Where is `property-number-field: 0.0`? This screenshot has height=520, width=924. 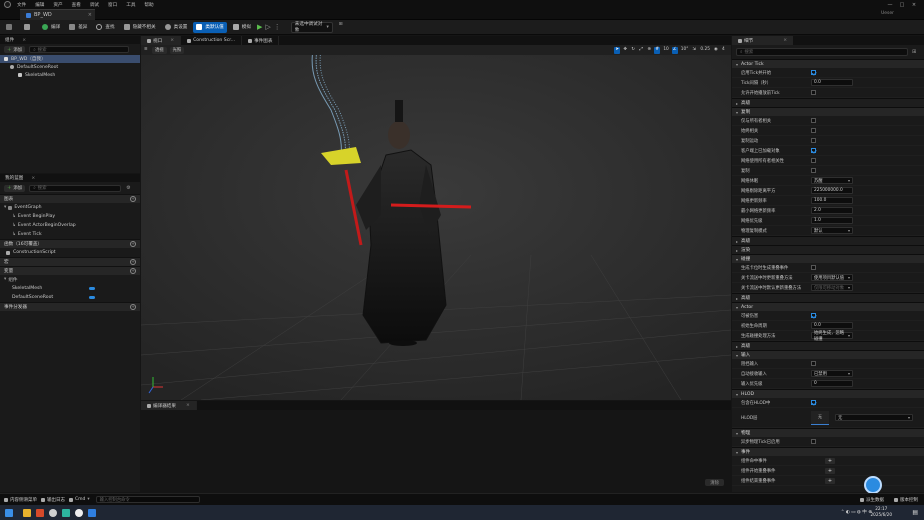
property-number-field: 0.0 is located at coordinates (832, 82).